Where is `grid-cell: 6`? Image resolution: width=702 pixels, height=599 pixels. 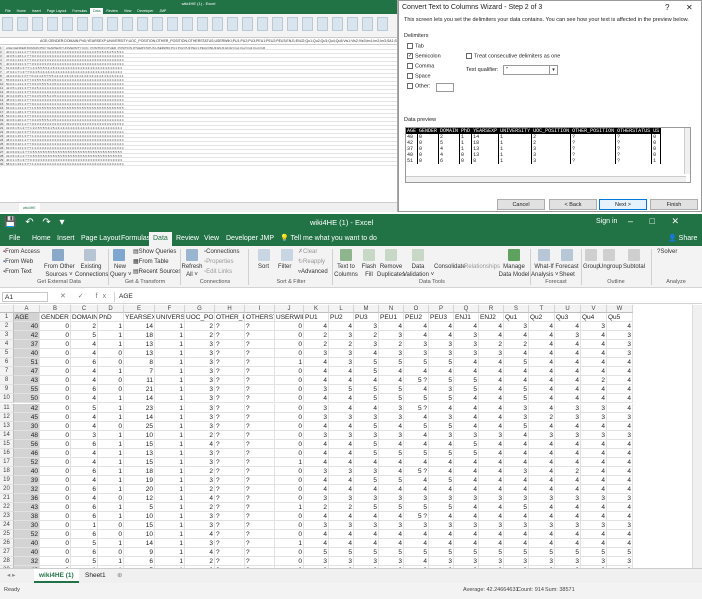
grid-cell: 6 is located at coordinates (84, 553).